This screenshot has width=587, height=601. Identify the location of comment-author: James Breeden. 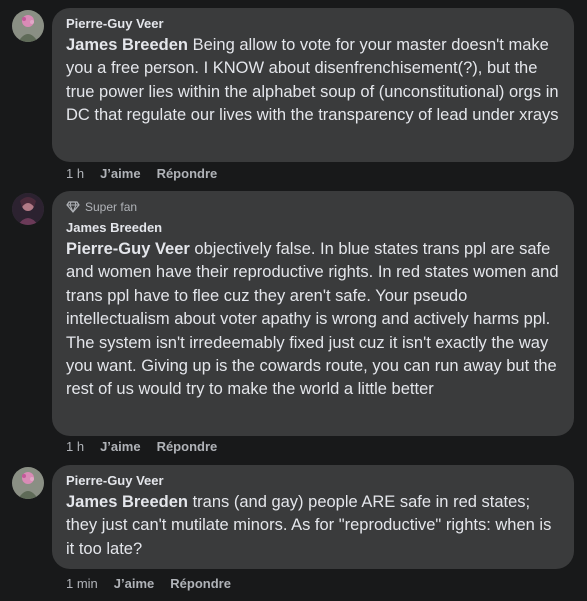
(314, 228).